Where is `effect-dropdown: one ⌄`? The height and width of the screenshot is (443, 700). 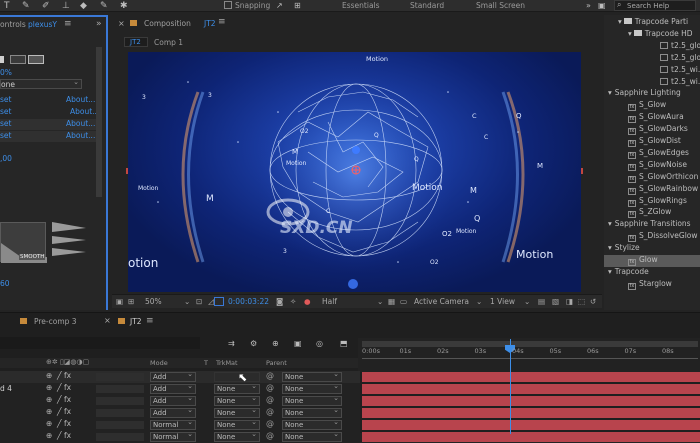 effect-dropdown: one ⌄ is located at coordinates (41, 83).